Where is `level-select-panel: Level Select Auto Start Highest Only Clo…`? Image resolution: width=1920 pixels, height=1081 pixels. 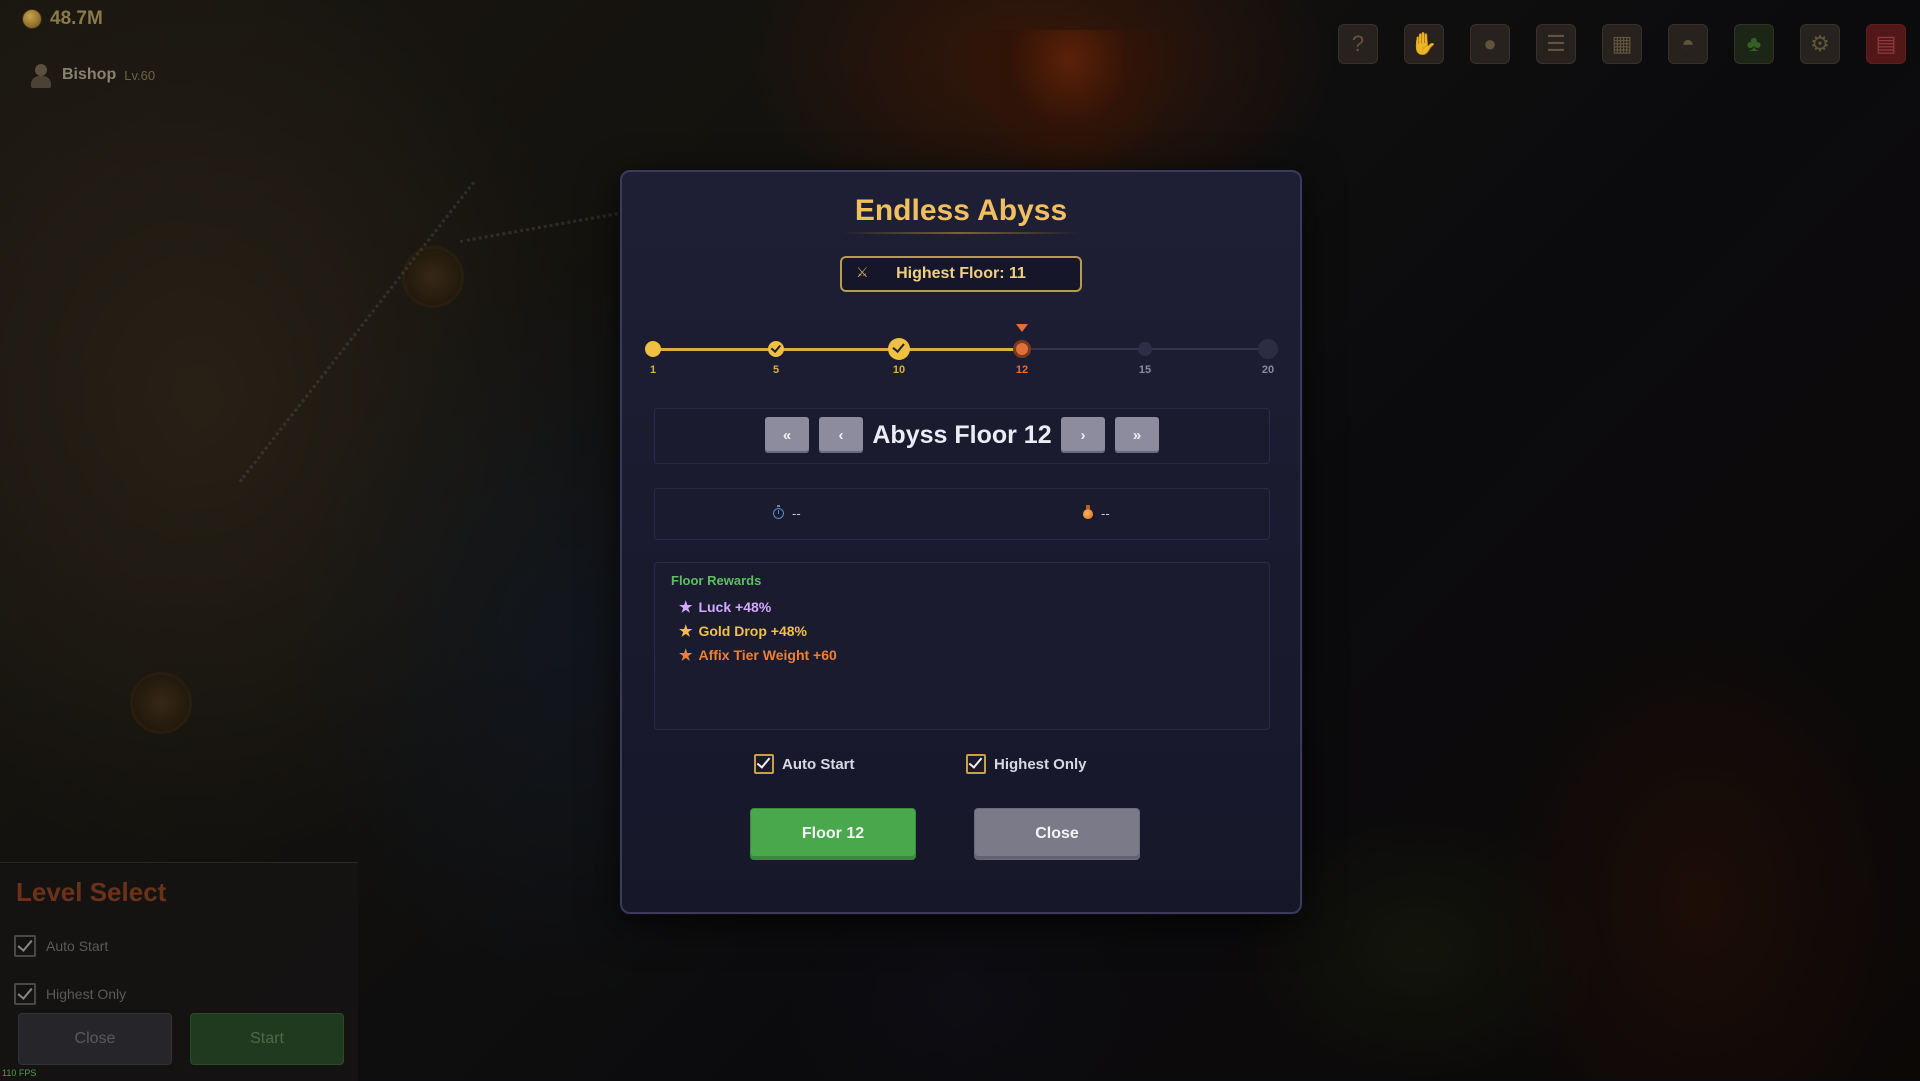
level-select-panel: Level Select Auto Start Highest Only Clo… is located at coordinates (179, 971).